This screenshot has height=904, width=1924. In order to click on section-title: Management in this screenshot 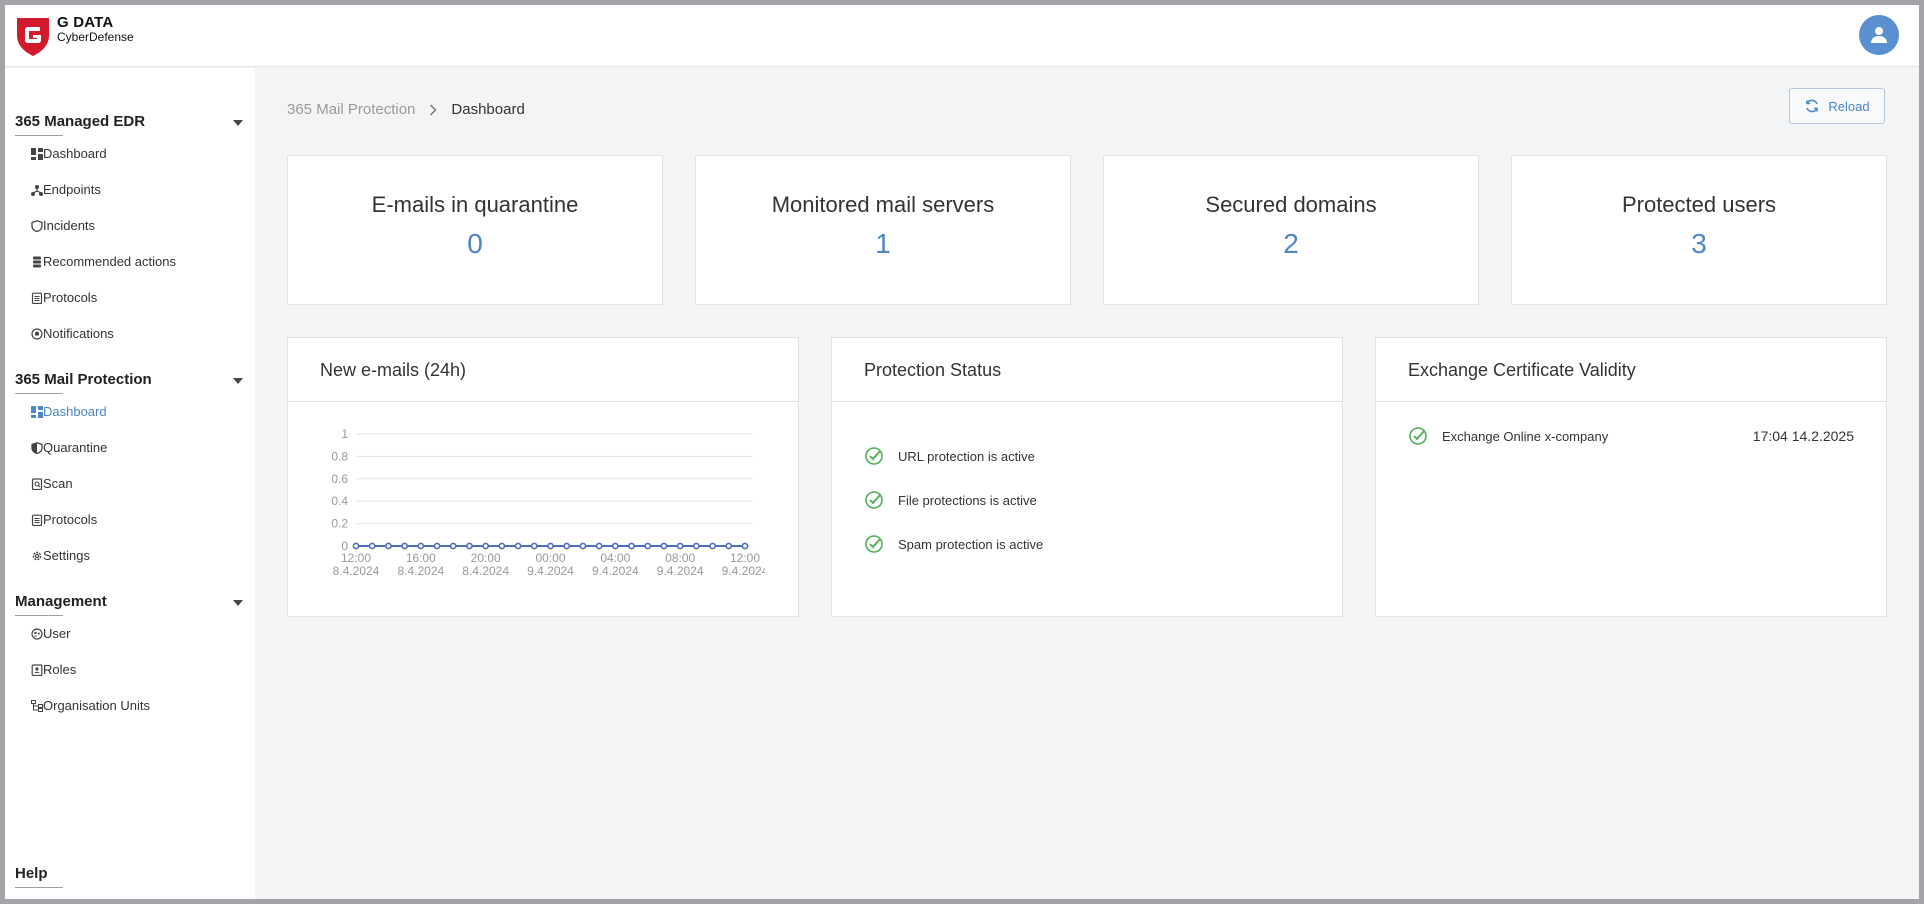, I will do `click(61, 601)`.